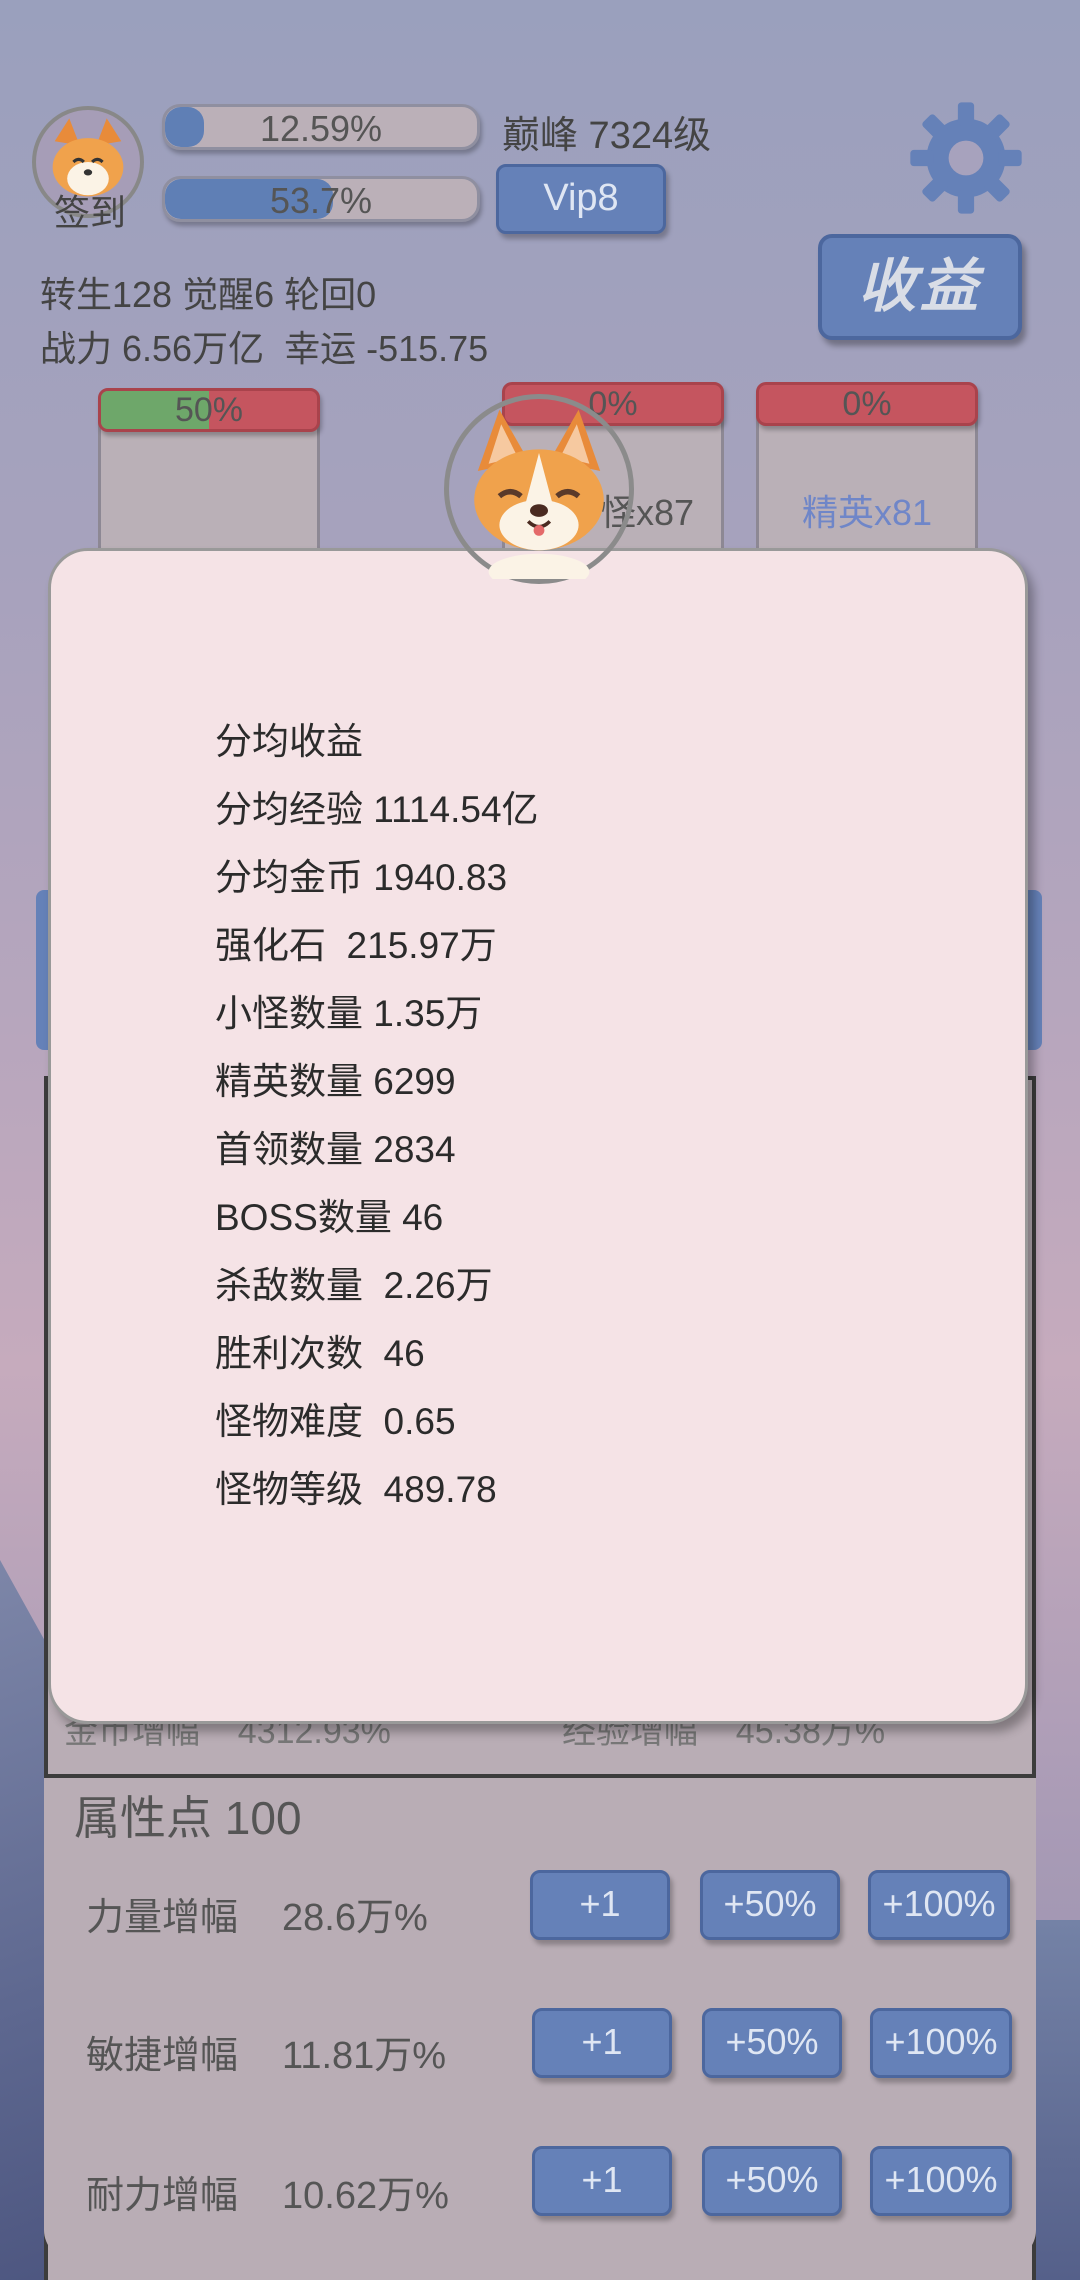  Describe the element at coordinates (602, 2181) in the screenshot. I see `stamina-plus1-button: +1` at that location.